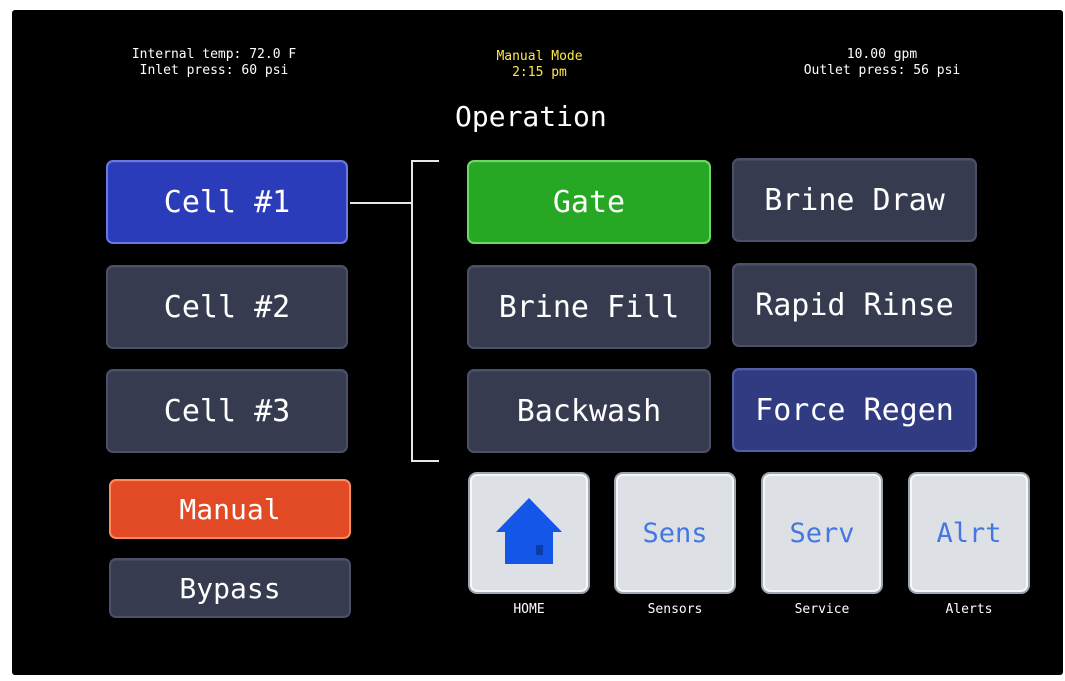  What do you see at coordinates (854, 200) in the screenshot?
I see `brine-draw-button: Brine Draw` at bounding box center [854, 200].